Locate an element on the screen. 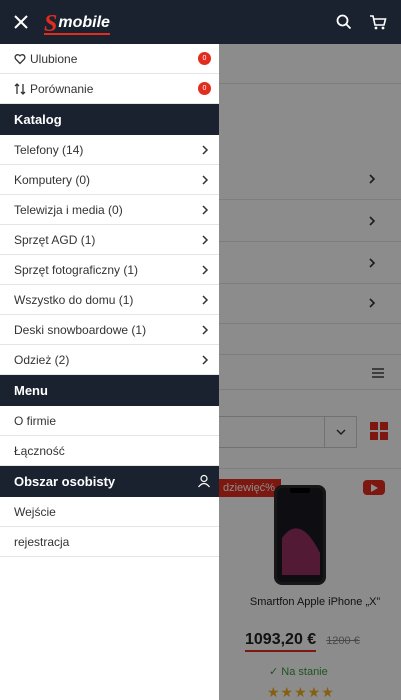 The width and height of the screenshot is (401, 700). account-heading: Obszar osobisty is located at coordinates (109, 481).